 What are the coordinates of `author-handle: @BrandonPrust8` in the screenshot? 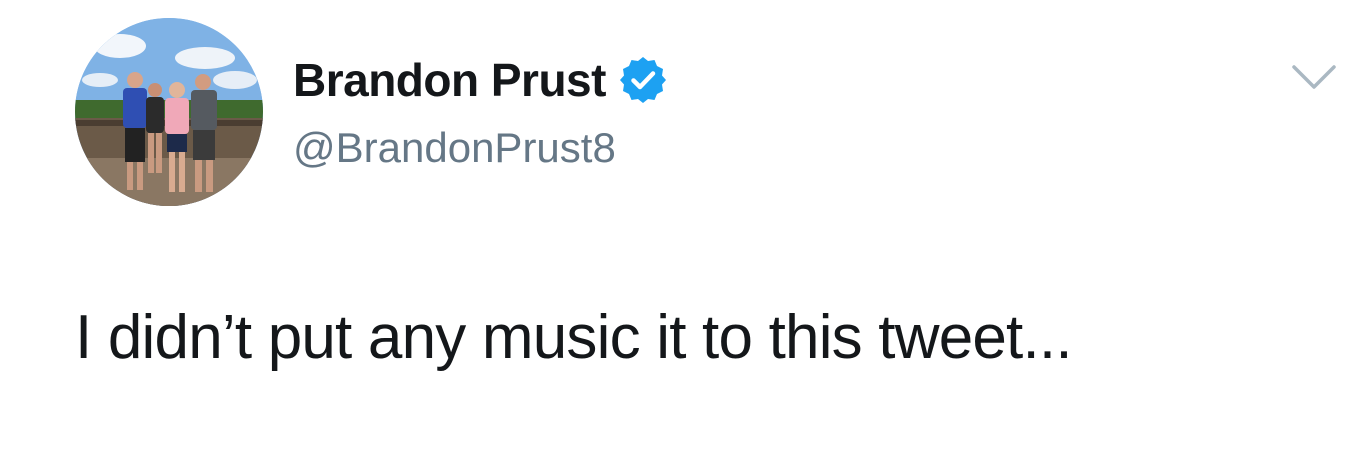 It's located at (454, 148).